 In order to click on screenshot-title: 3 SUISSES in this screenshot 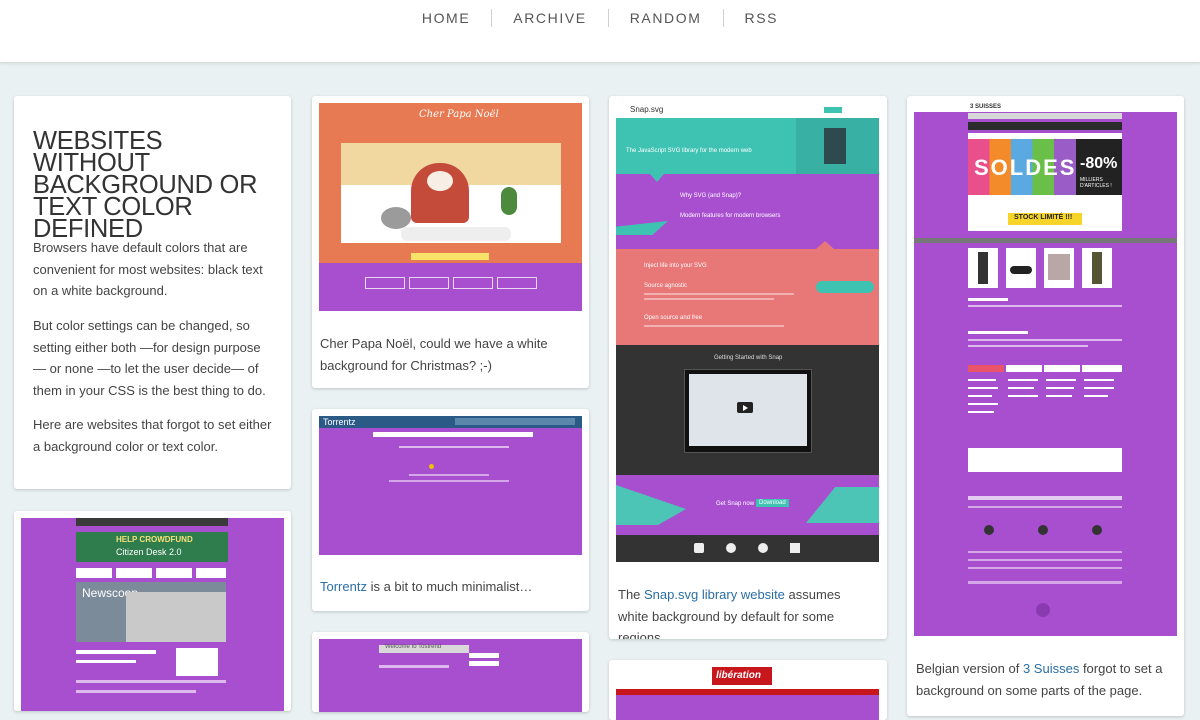, I will do `click(986, 107)`.